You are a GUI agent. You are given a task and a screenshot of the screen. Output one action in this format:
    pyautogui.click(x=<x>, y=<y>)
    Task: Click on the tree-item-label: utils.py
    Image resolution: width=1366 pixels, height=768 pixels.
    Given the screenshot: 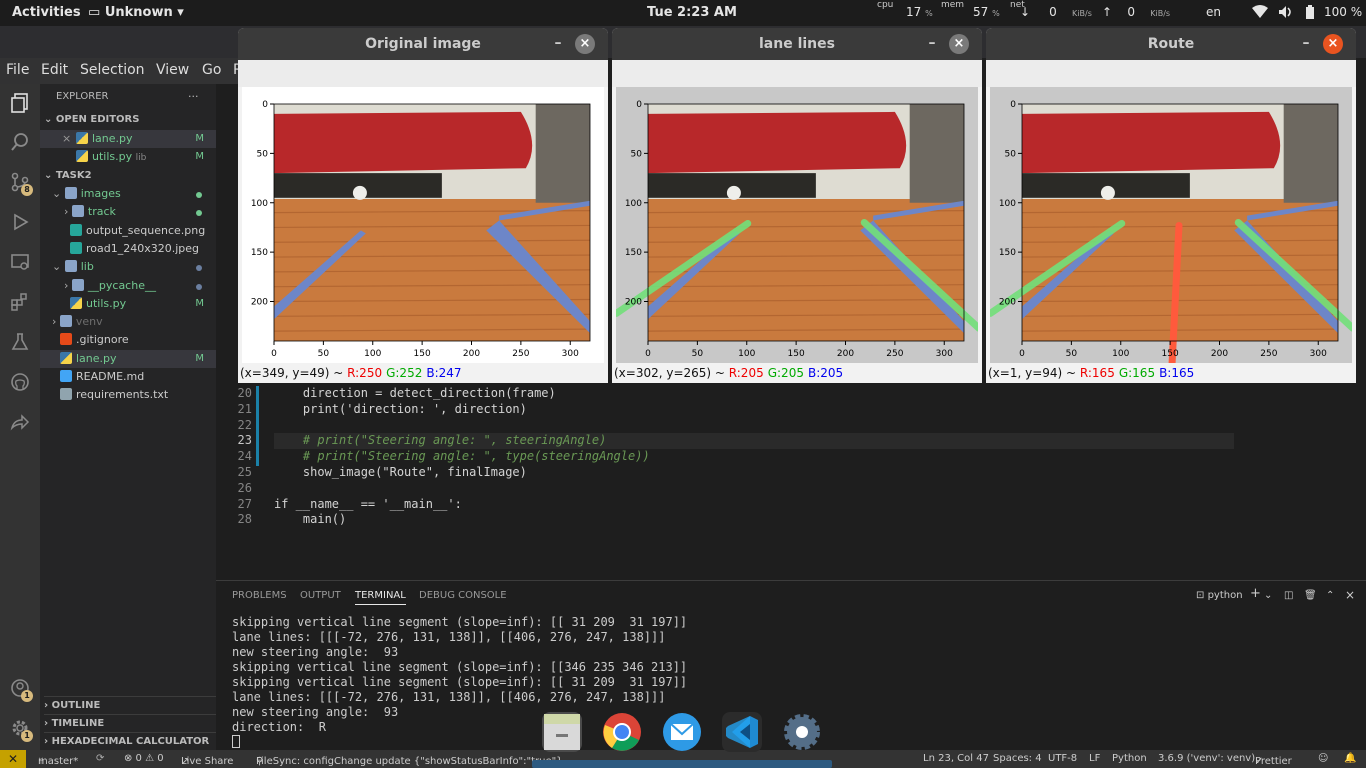 What is the action you would take?
    pyautogui.click(x=106, y=303)
    